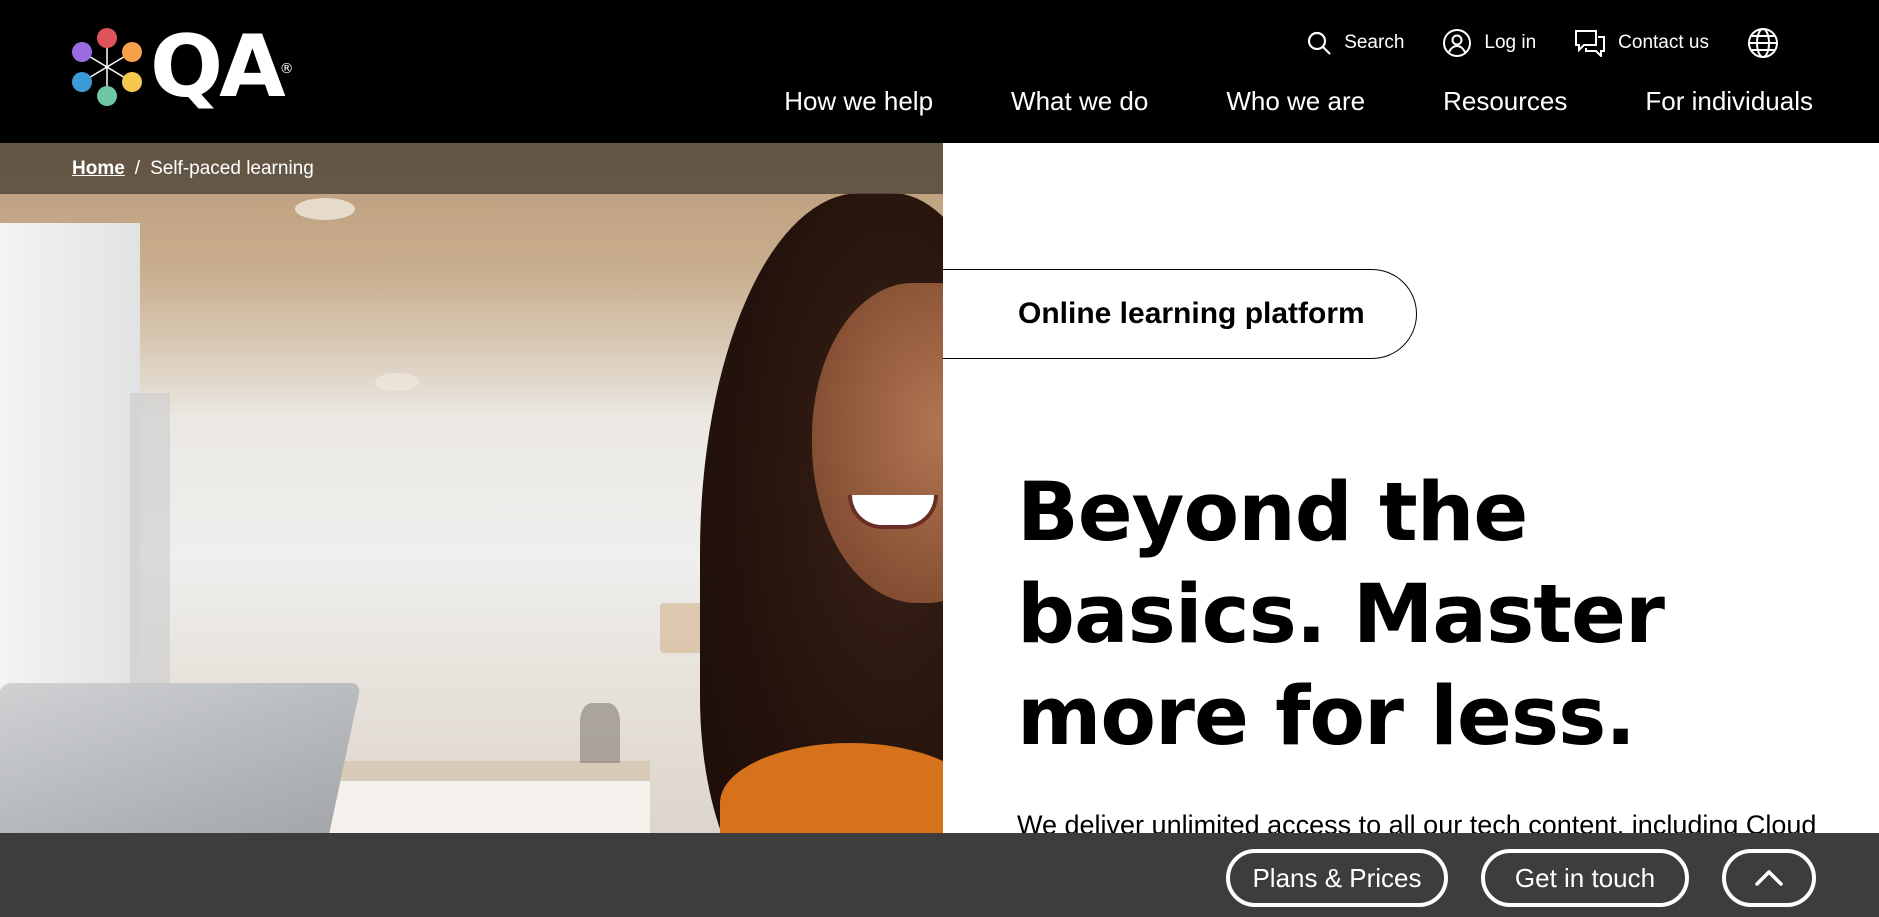 This screenshot has width=1879, height=917. What do you see at coordinates (1180, 314) in the screenshot?
I see `section-tag: Online learning platform` at bounding box center [1180, 314].